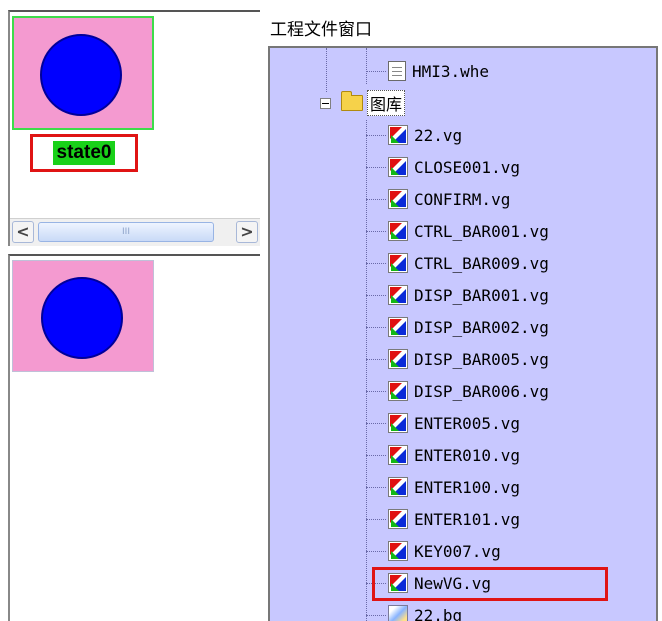  I want to click on scroll-left-button: <, so click(23, 232).